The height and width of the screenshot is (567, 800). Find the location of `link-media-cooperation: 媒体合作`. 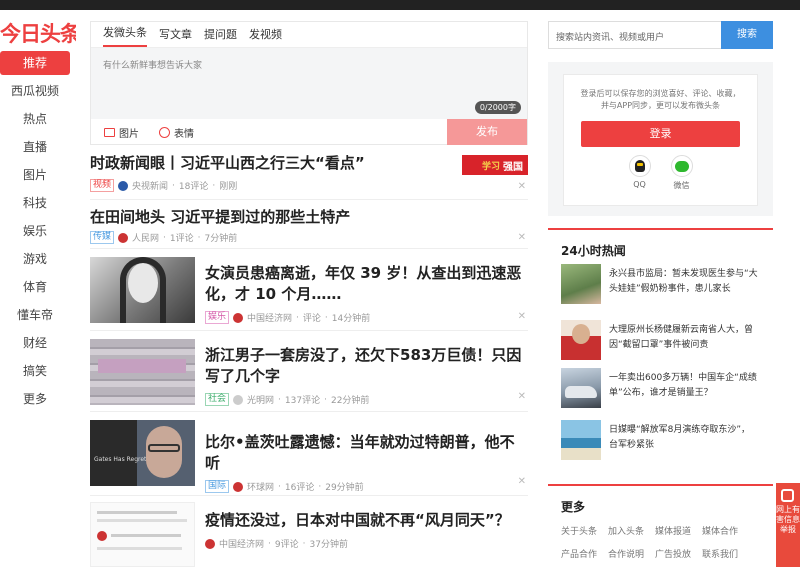

link-media-cooperation: 媒体合作 is located at coordinates (720, 530).